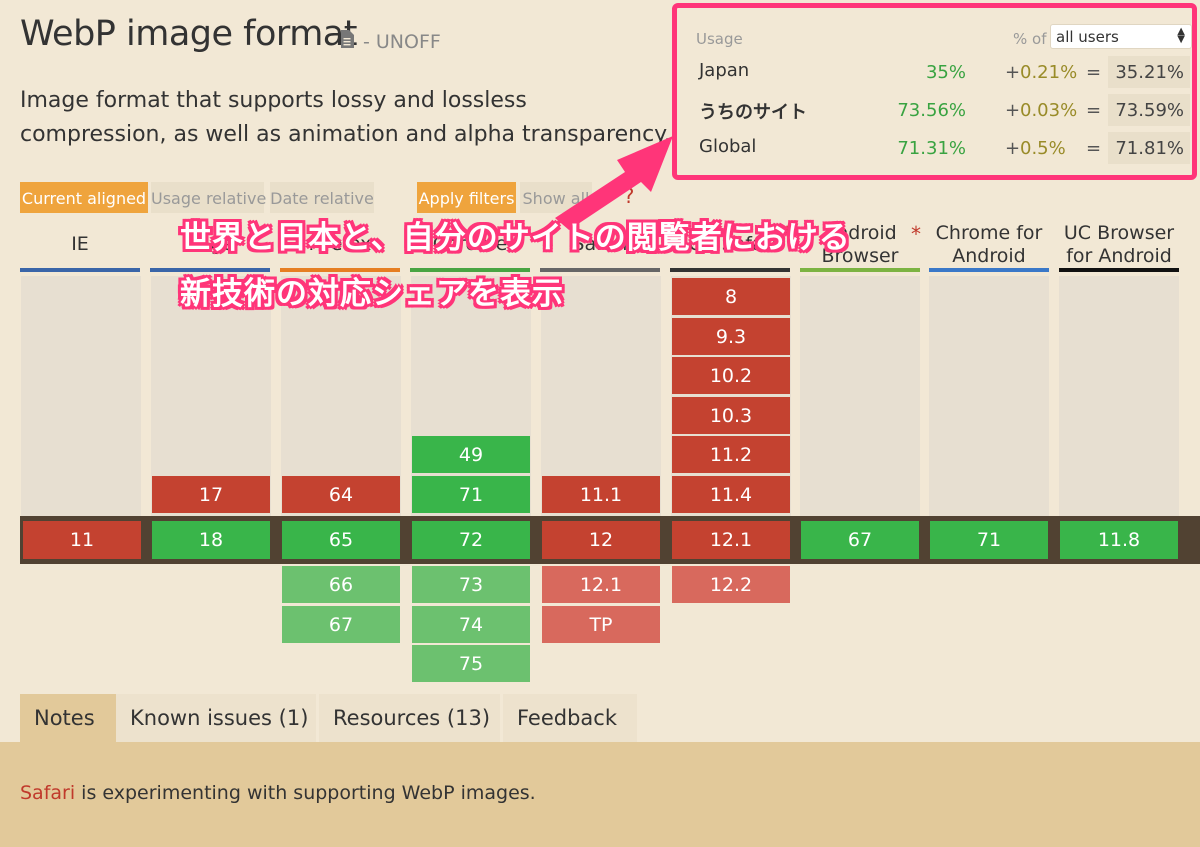 The height and width of the screenshot is (847, 1200). I want to click on current-version-cell: 12, so click(601, 540).